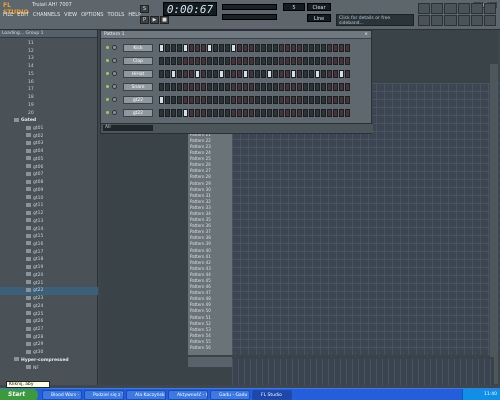  I want to click on browser-file: gt13, so click(49, 222).